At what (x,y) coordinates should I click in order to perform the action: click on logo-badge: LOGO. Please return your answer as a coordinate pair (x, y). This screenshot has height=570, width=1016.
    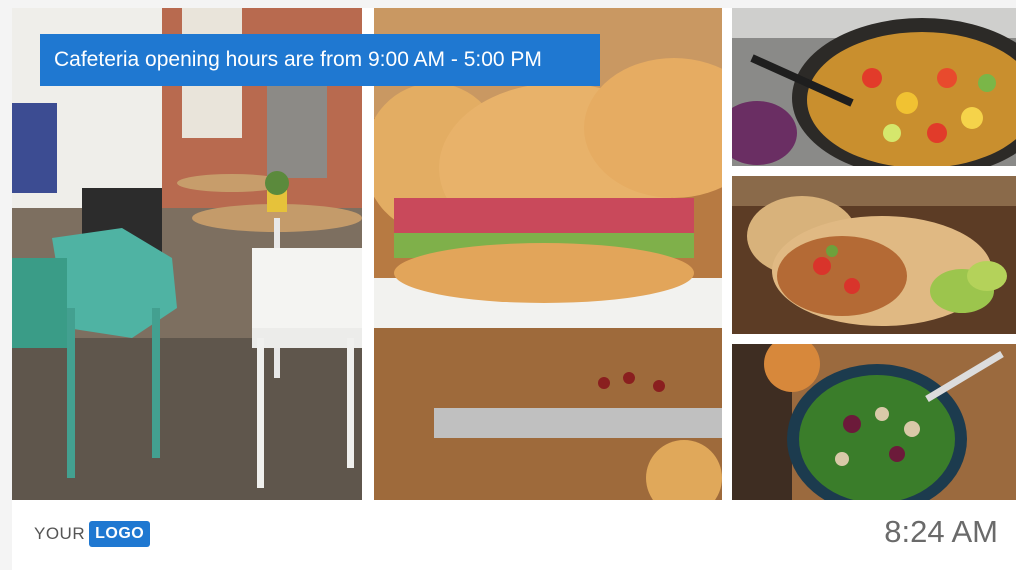
    Looking at the image, I should click on (120, 534).